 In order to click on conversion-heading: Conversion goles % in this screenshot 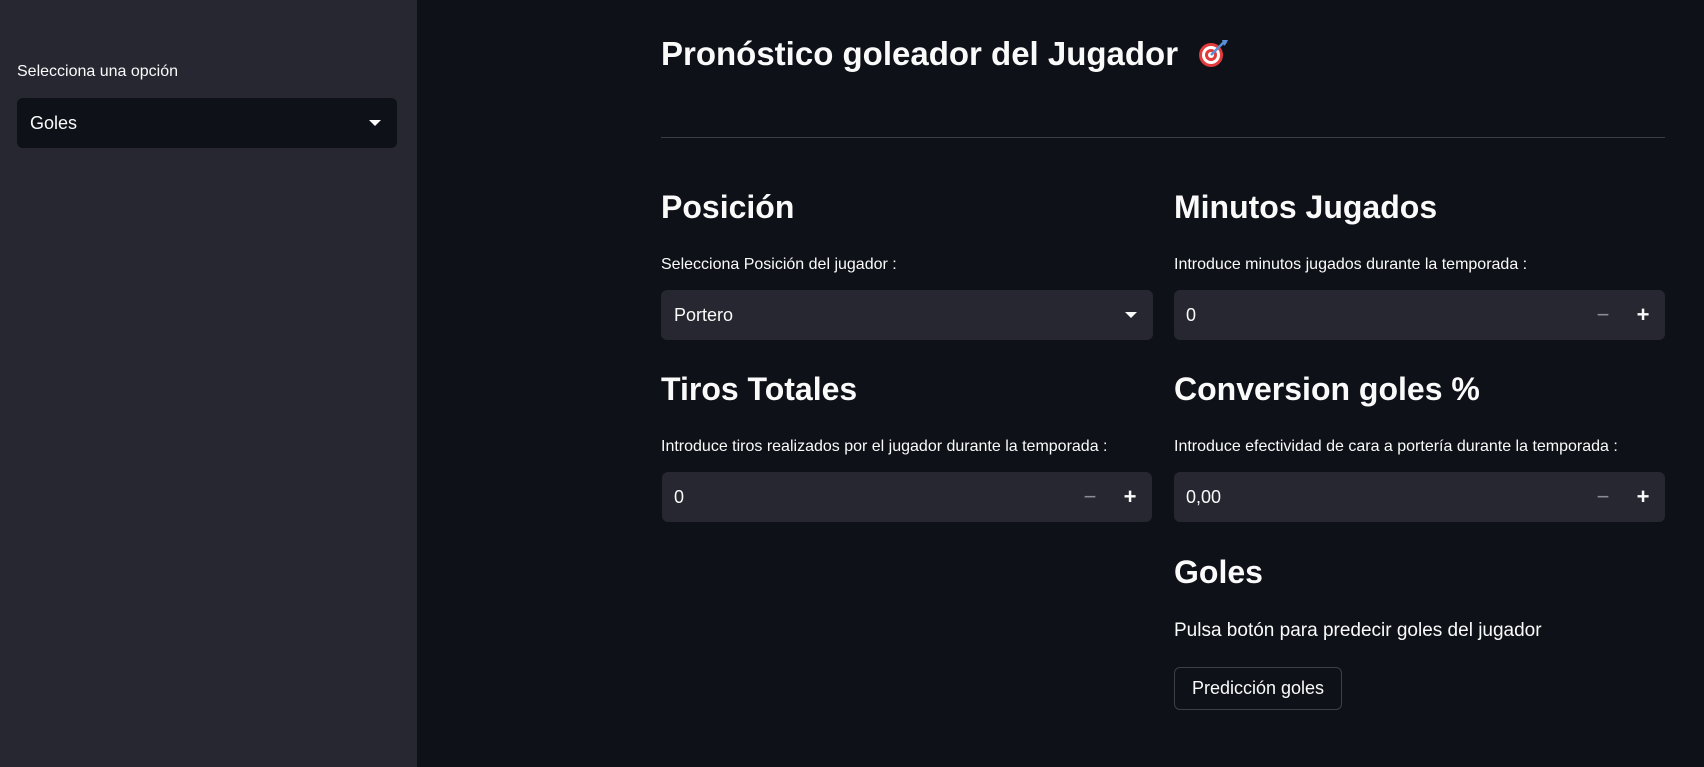, I will do `click(1327, 389)`.